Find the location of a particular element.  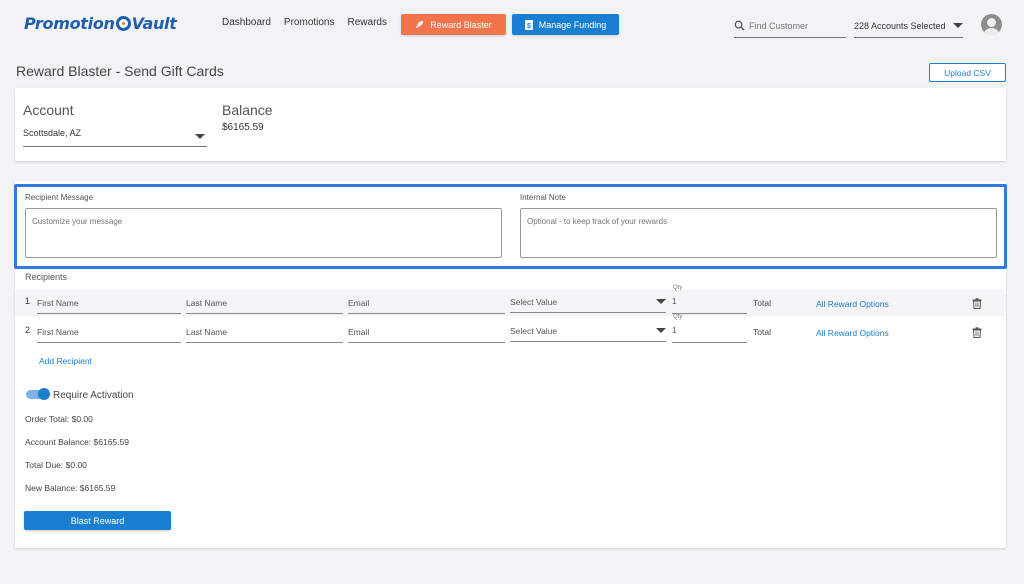

manage-funding-button: $ Manage Funding is located at coordinates (565, 24).